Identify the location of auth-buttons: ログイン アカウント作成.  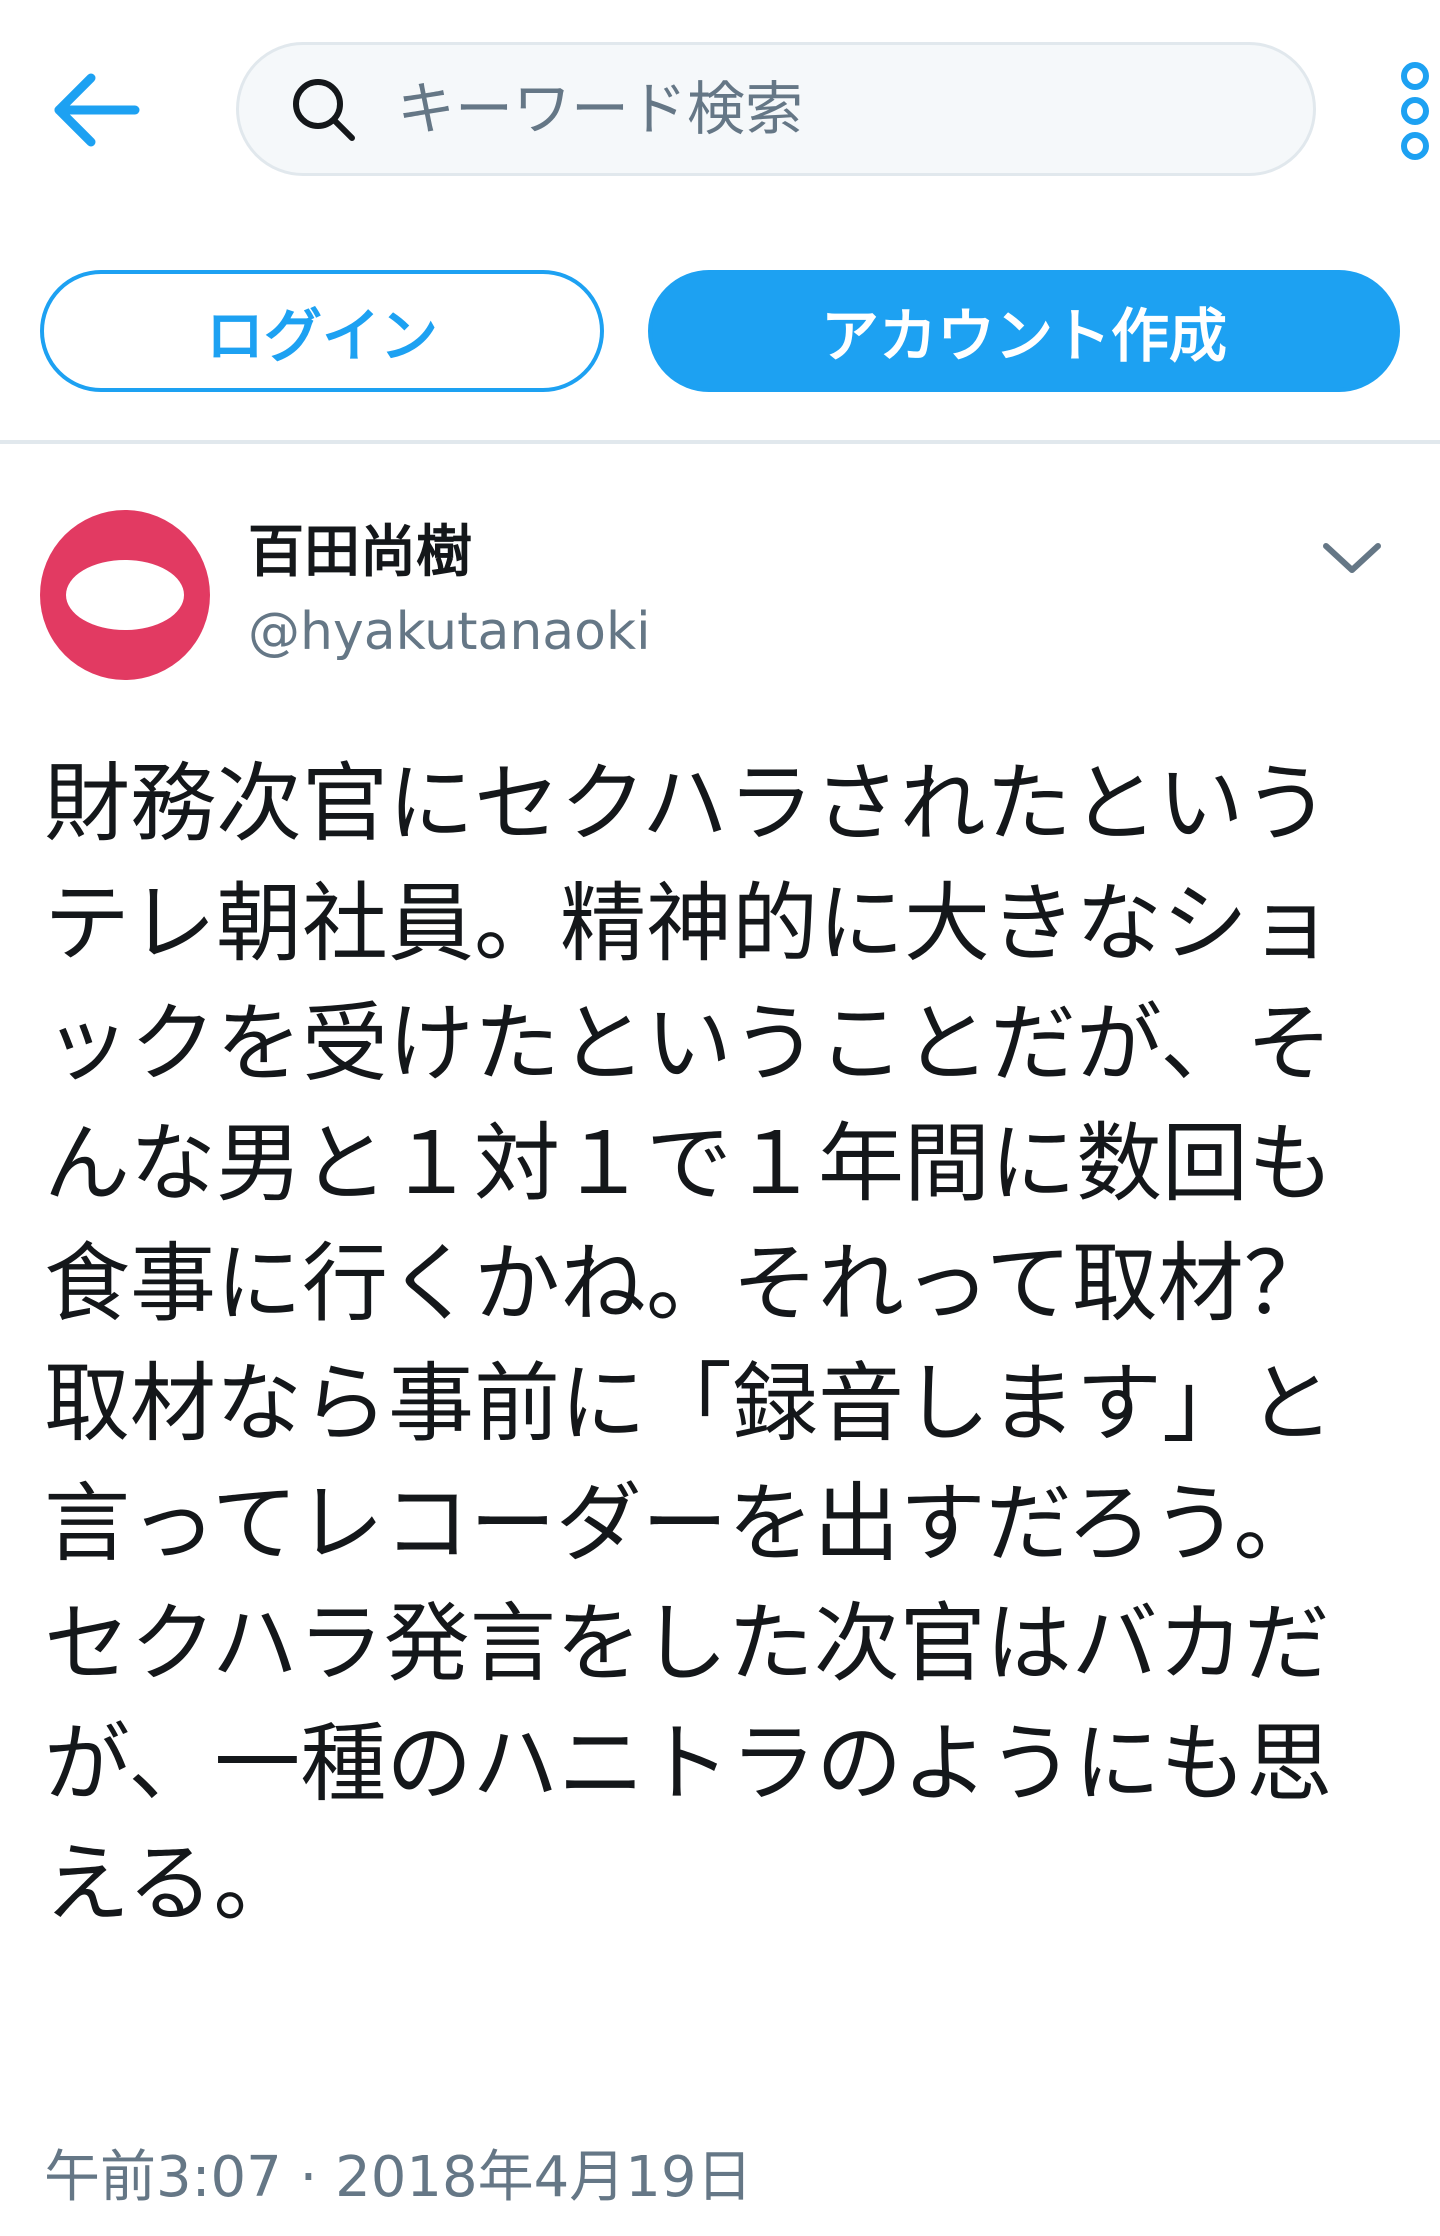
(720, 331).